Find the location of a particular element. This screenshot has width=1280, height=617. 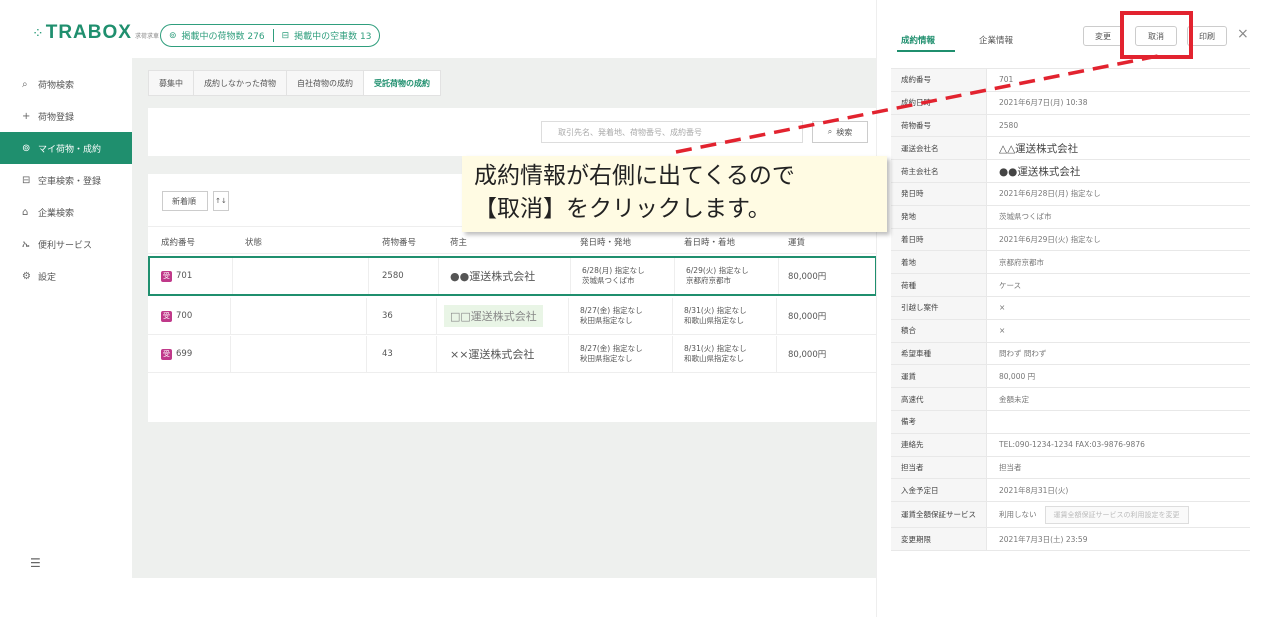

column-header: 荷主 is located at coordinates (458, 242).